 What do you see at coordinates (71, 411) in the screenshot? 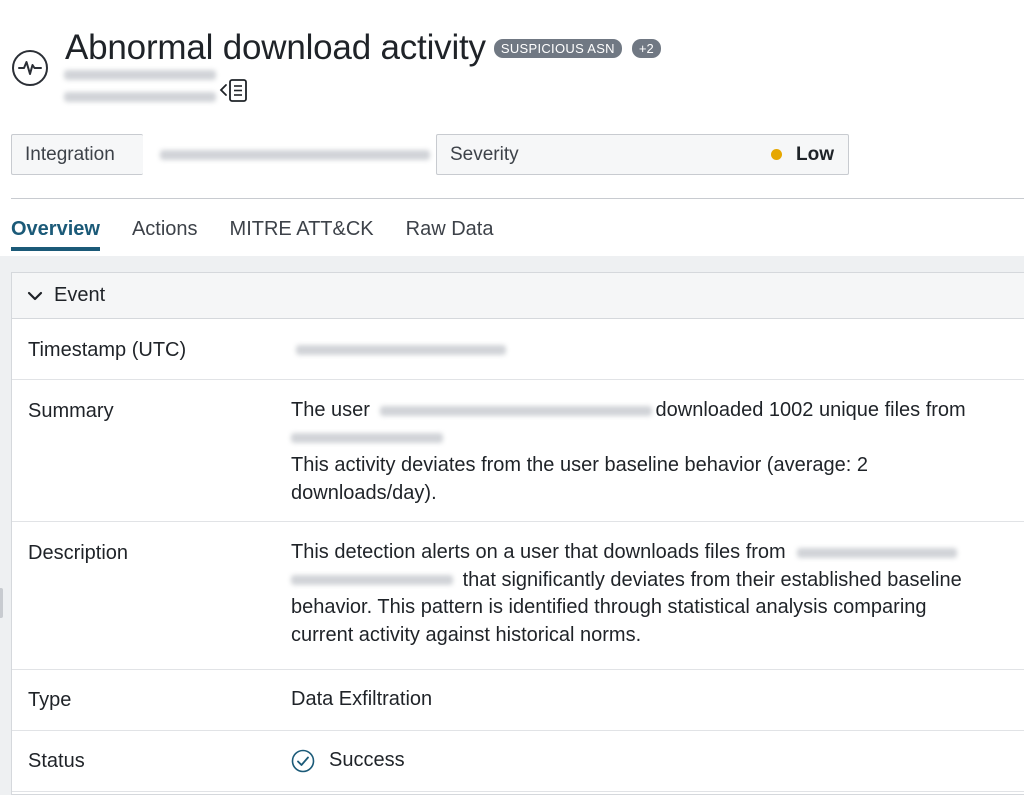
I see `summary-label: Summary` at bounding box center [71, 411].